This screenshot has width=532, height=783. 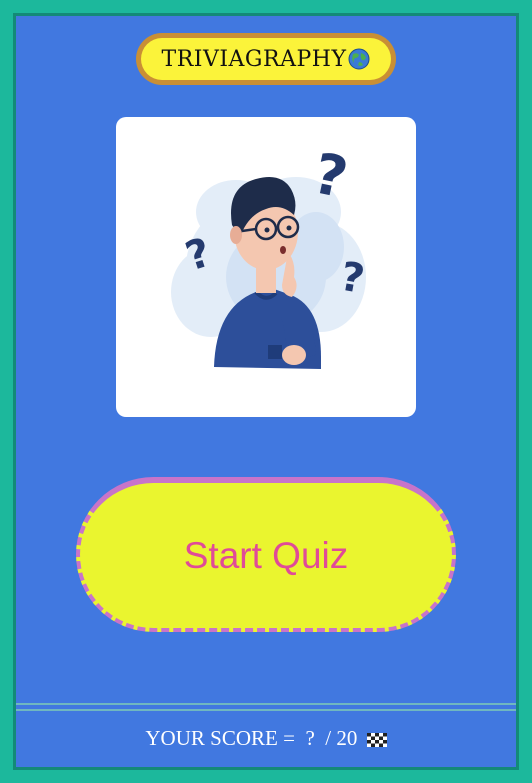 I want to click on footer-divider, so click(x=266, y=707).